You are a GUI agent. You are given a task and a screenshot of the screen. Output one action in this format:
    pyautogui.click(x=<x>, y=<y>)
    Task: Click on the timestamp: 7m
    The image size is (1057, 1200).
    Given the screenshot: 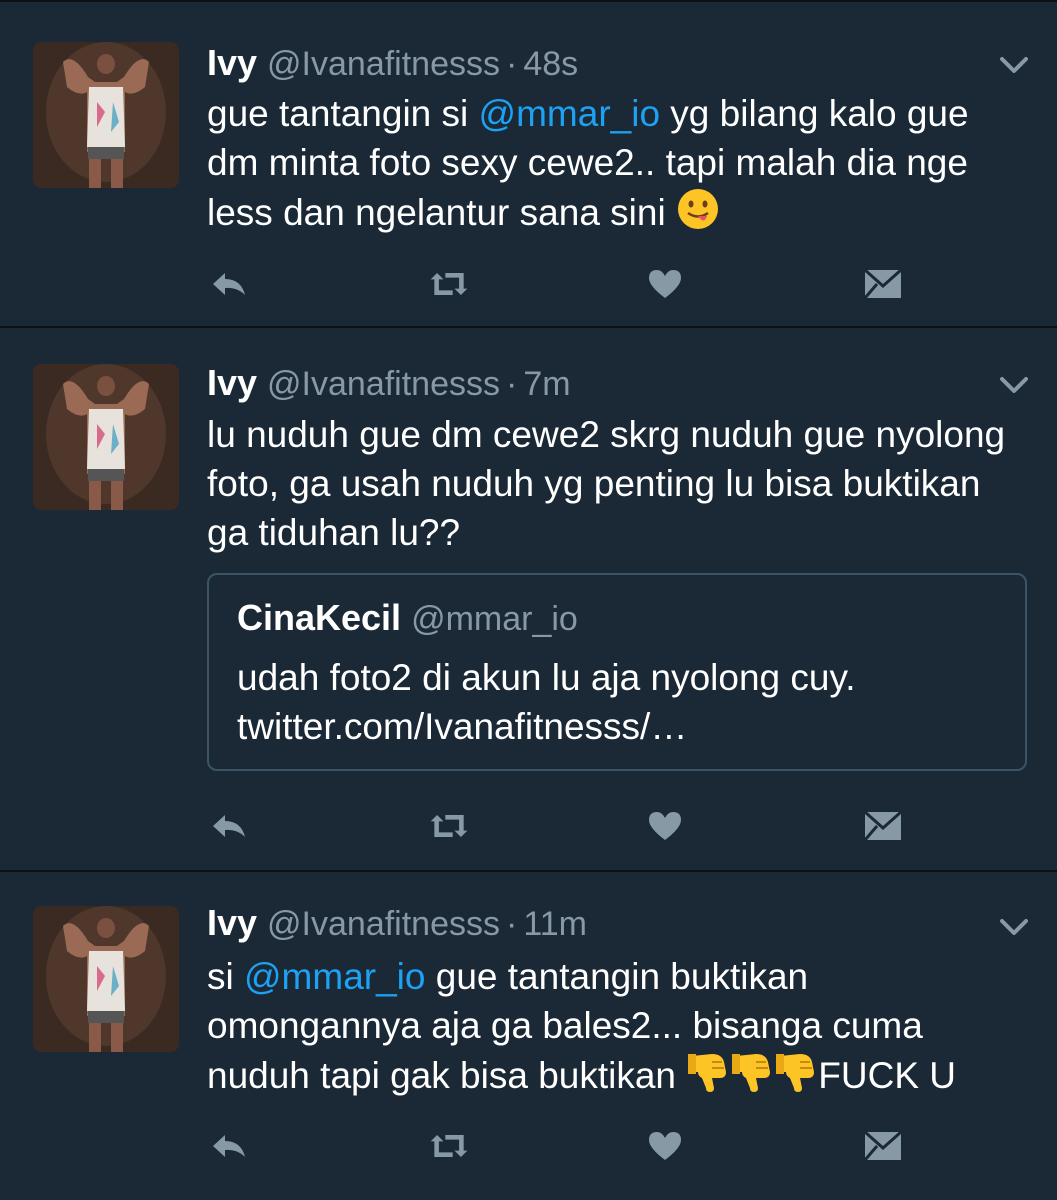 What is the action you would take?
    pyautogui.click(x=546, y=384)
    